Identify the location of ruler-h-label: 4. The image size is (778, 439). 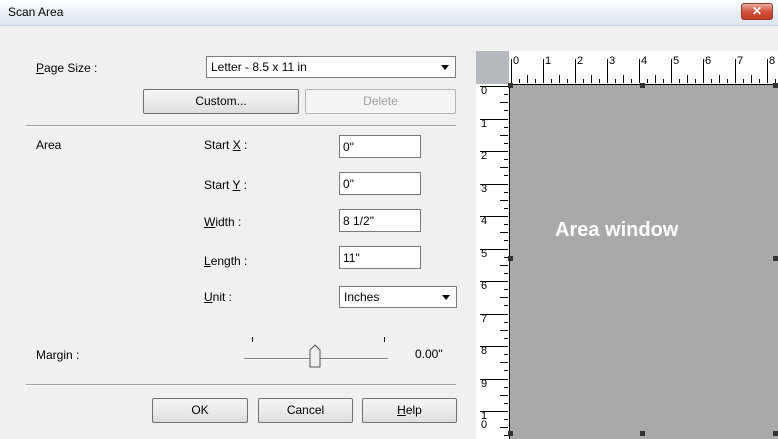
(644, 61).